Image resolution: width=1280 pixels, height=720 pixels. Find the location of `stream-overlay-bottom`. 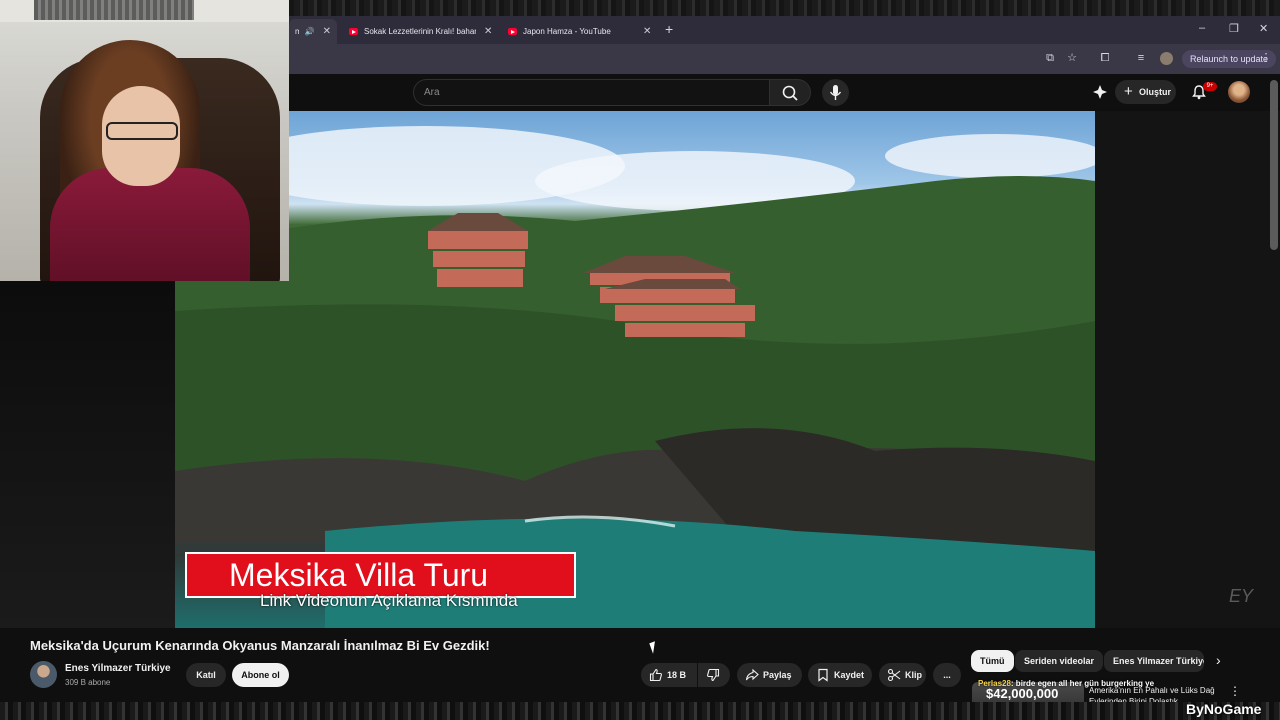

stream-overlay-bottom is located at coordinates (640, 711).